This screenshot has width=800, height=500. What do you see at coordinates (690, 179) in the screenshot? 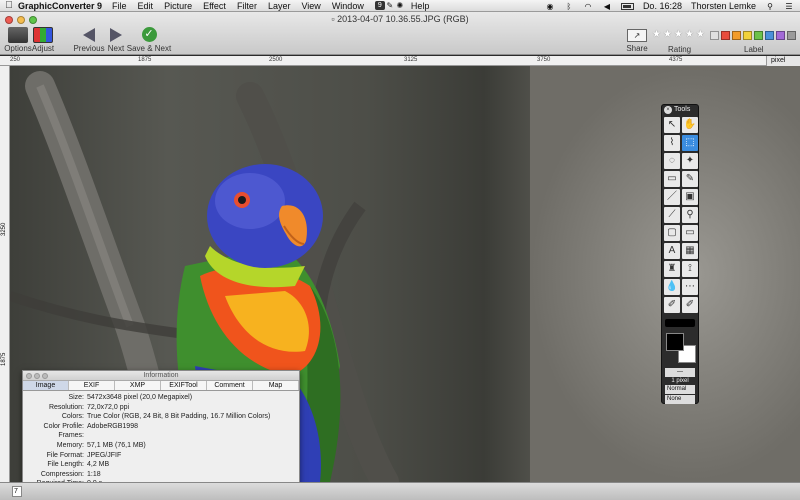
I see `pencil-icon: ✎` at bounding box center [690, 179].